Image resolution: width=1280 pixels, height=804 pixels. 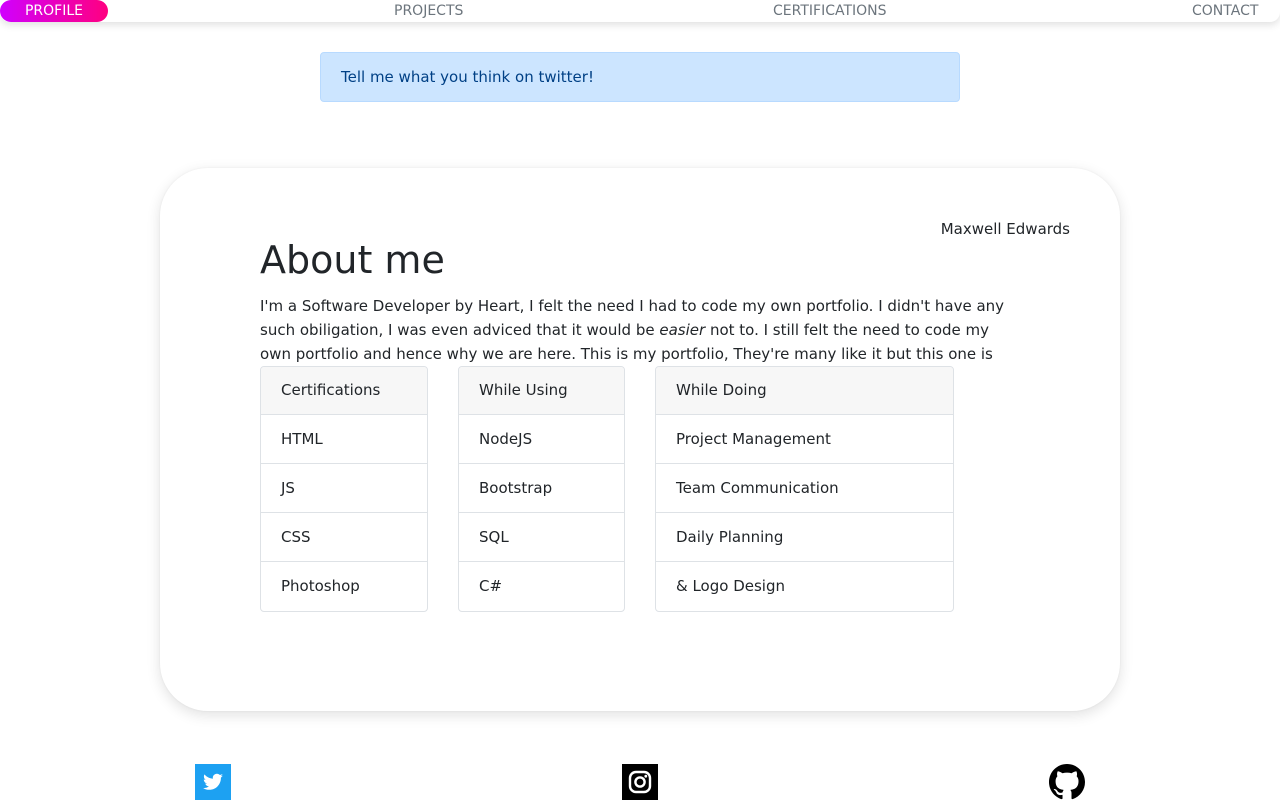 What do you see at coordinates (640, 77) in the screenshot?
I see `info-alert: Tell me what you think on twitter!` at bounding box center [640, 77].